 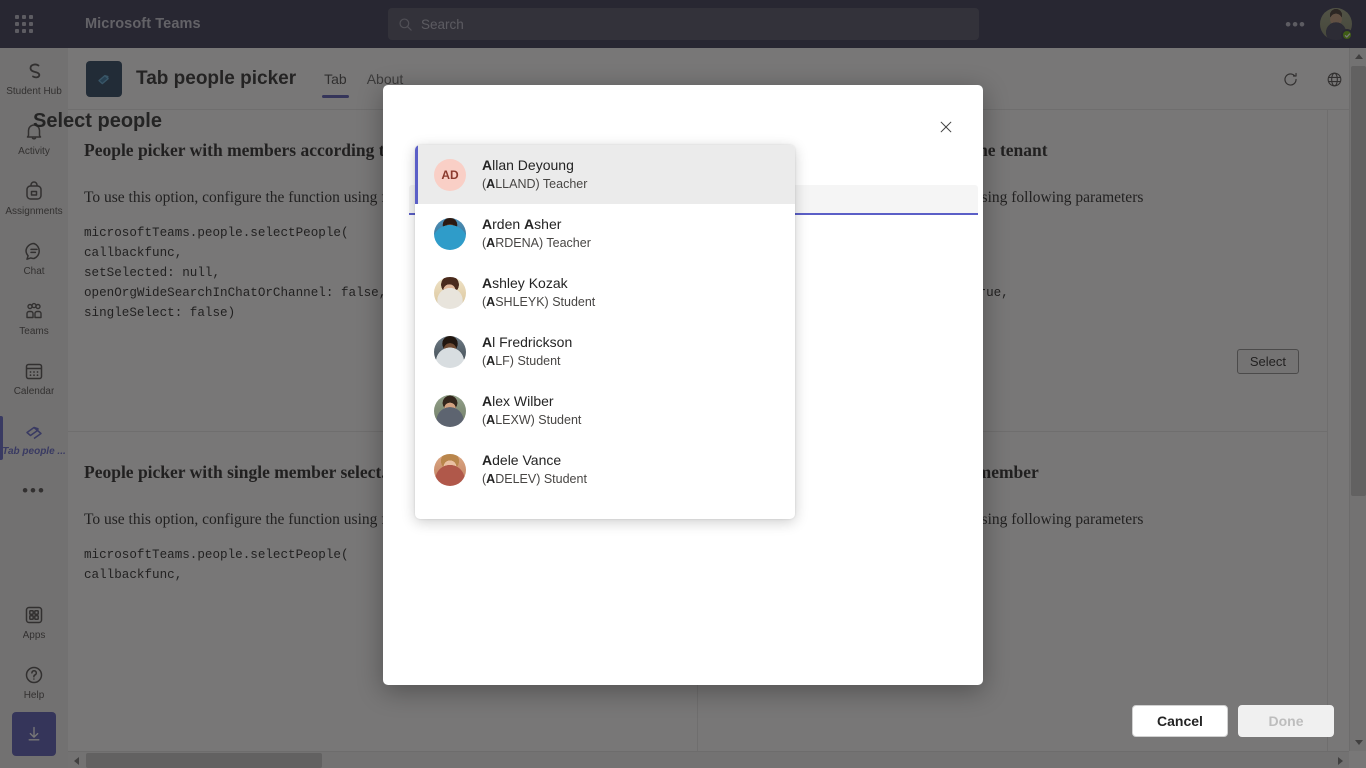 What do you see at coordinates (525, 283) in the screenshot?
I see `person-name: Ashley Kozak` at bounding box center [525, 283].